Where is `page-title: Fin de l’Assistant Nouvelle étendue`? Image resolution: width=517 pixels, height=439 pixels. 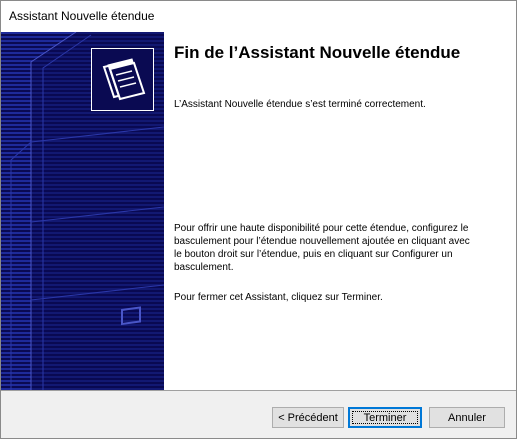 page-title: Fin de l’Assistant Nouvelle étendue is located at coordinates (317, 52).